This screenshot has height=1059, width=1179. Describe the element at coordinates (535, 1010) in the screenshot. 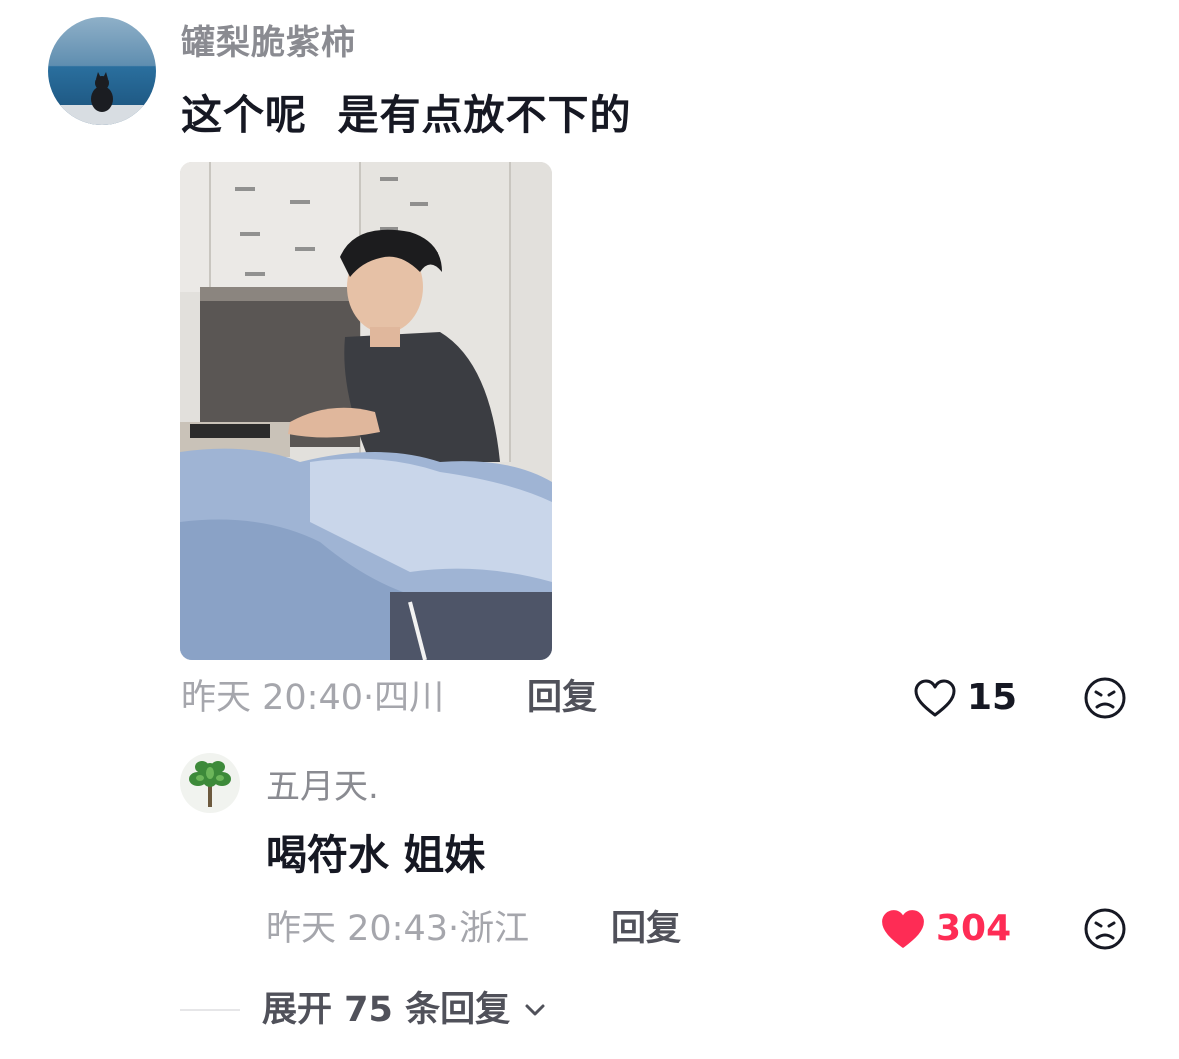

I see `chevron-down-icon` at that location.